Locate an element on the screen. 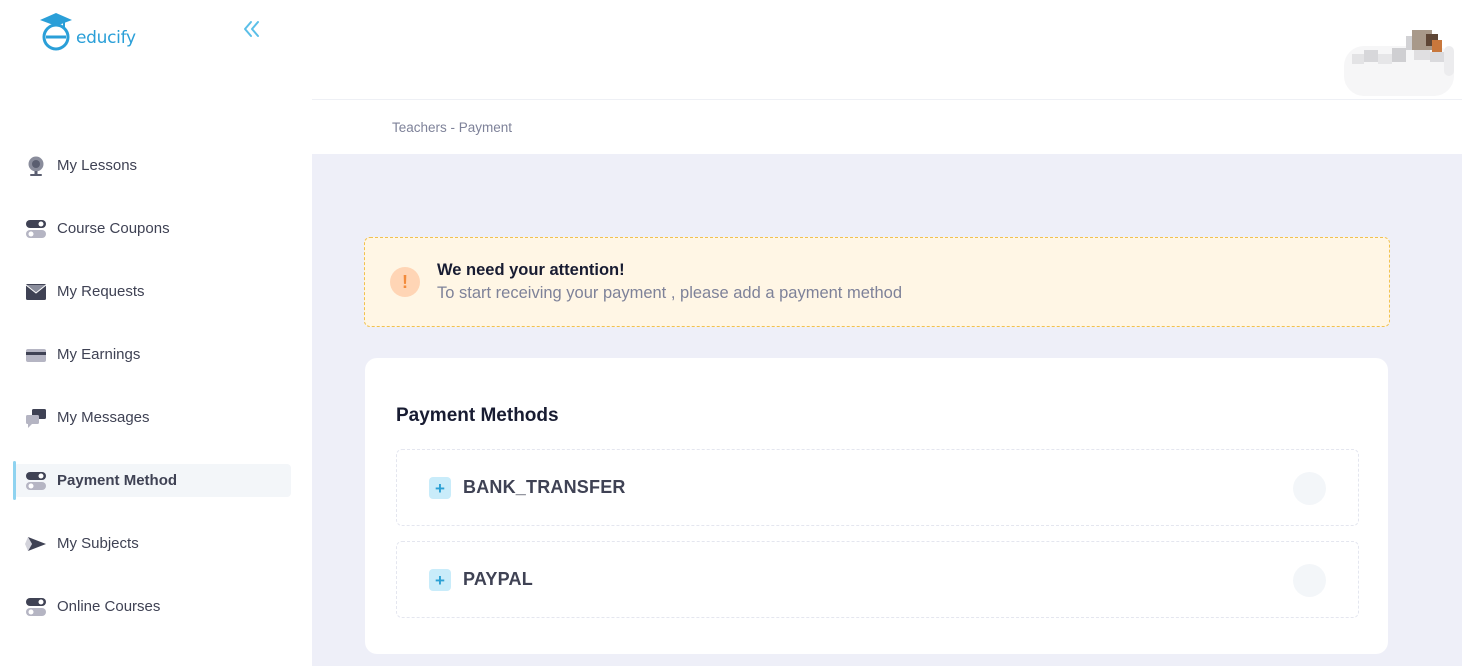  sidebar-item-label: Course Coupons is located at coordinates (113, 228).